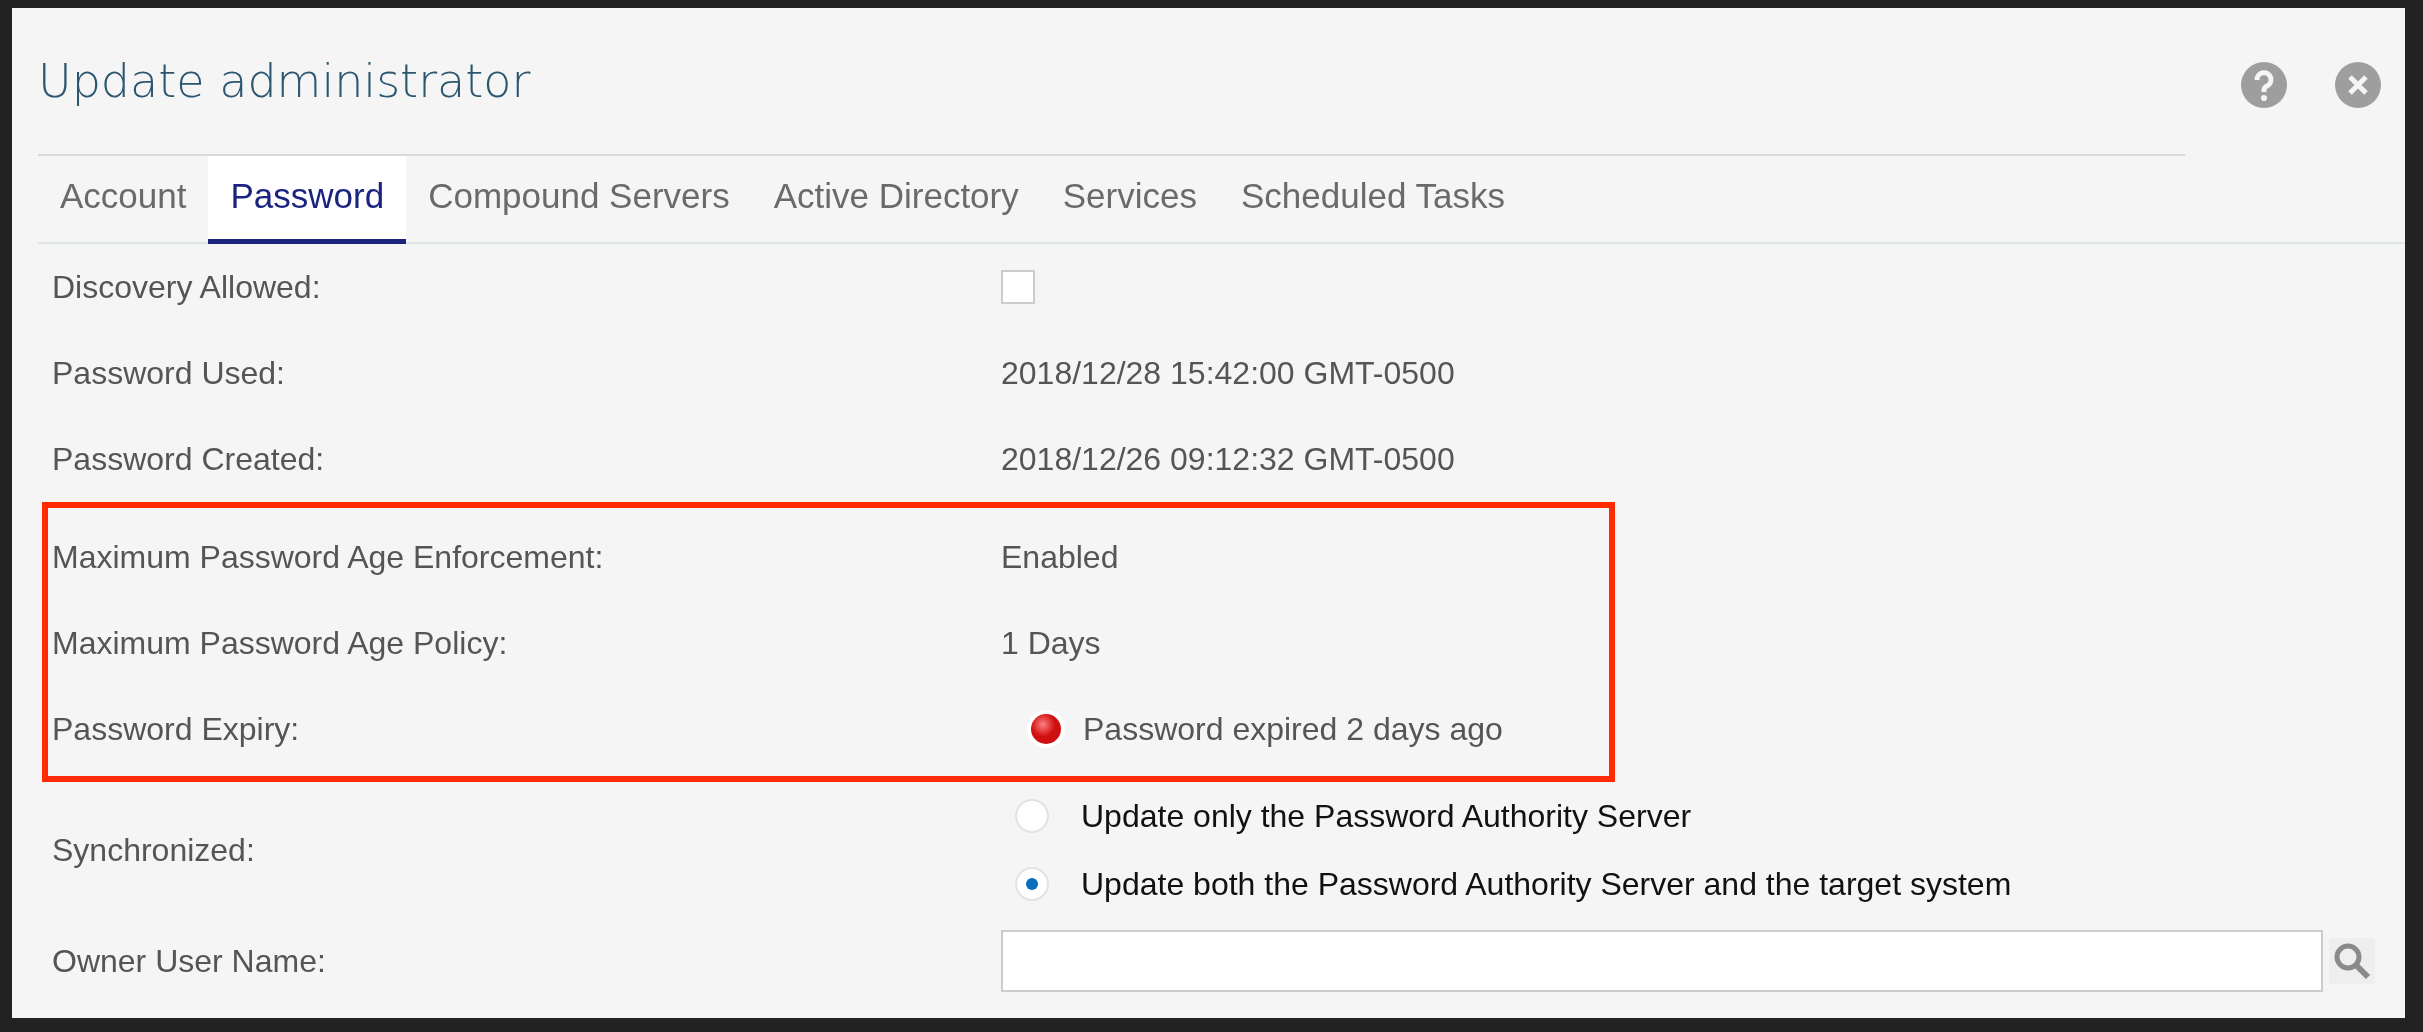  What do you see at coordinates (1386, 816) in the screenshot?
I see `radio-label: Update only the Password Authority Server` at bounding box center [1386, 816].